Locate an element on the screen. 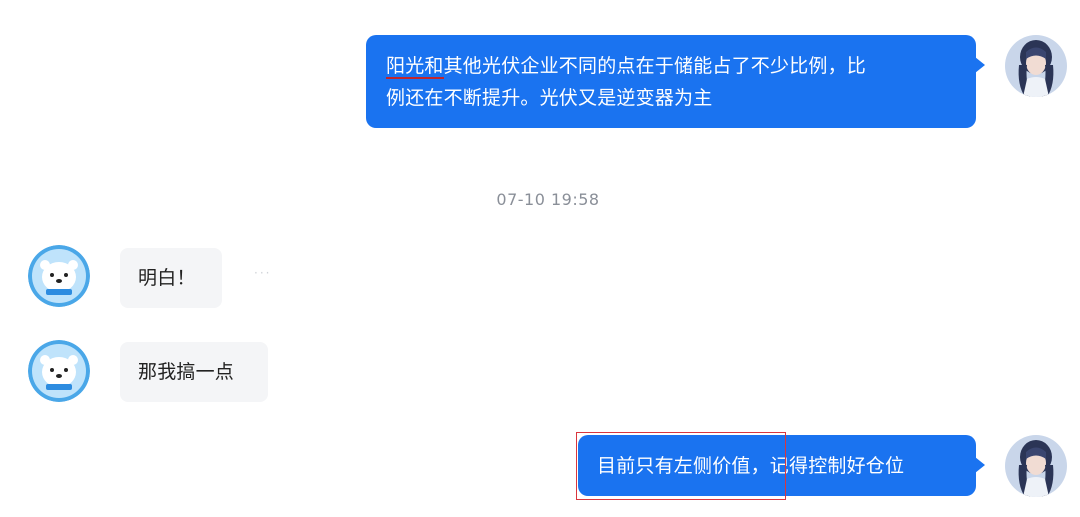 The image size is (1080, 517). message-timestamp: 07-10 19:58 is located at coordinates (548, 199).